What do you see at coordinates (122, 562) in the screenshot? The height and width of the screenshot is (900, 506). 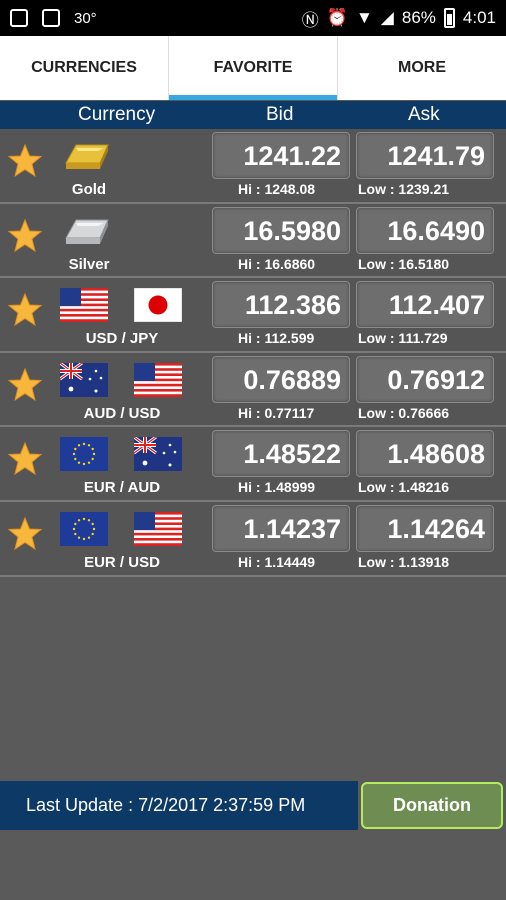 I see `pair-name: EUR / USD` at bounding box center [122, 562].